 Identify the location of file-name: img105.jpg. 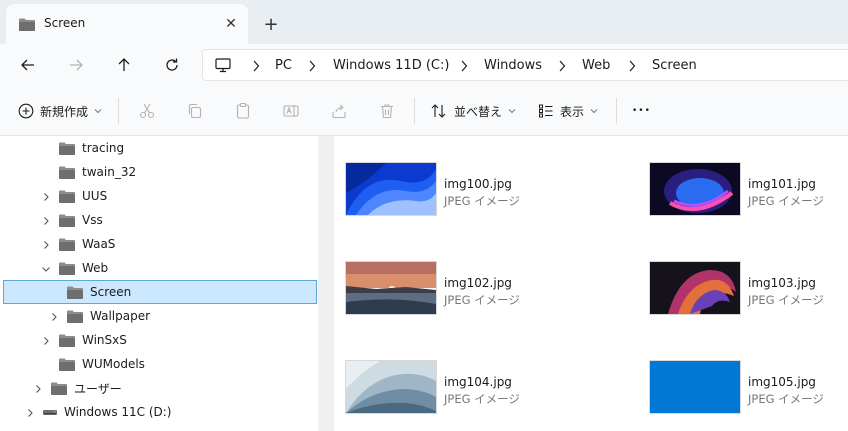
(782, 382).